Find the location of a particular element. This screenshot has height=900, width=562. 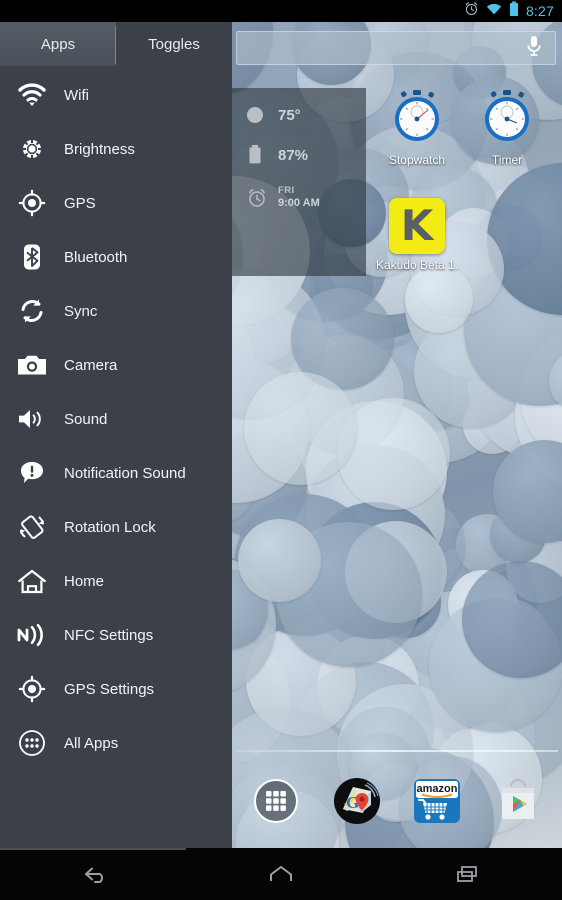

widget-temperature-value: 75° is located at coordinates (289, 115).